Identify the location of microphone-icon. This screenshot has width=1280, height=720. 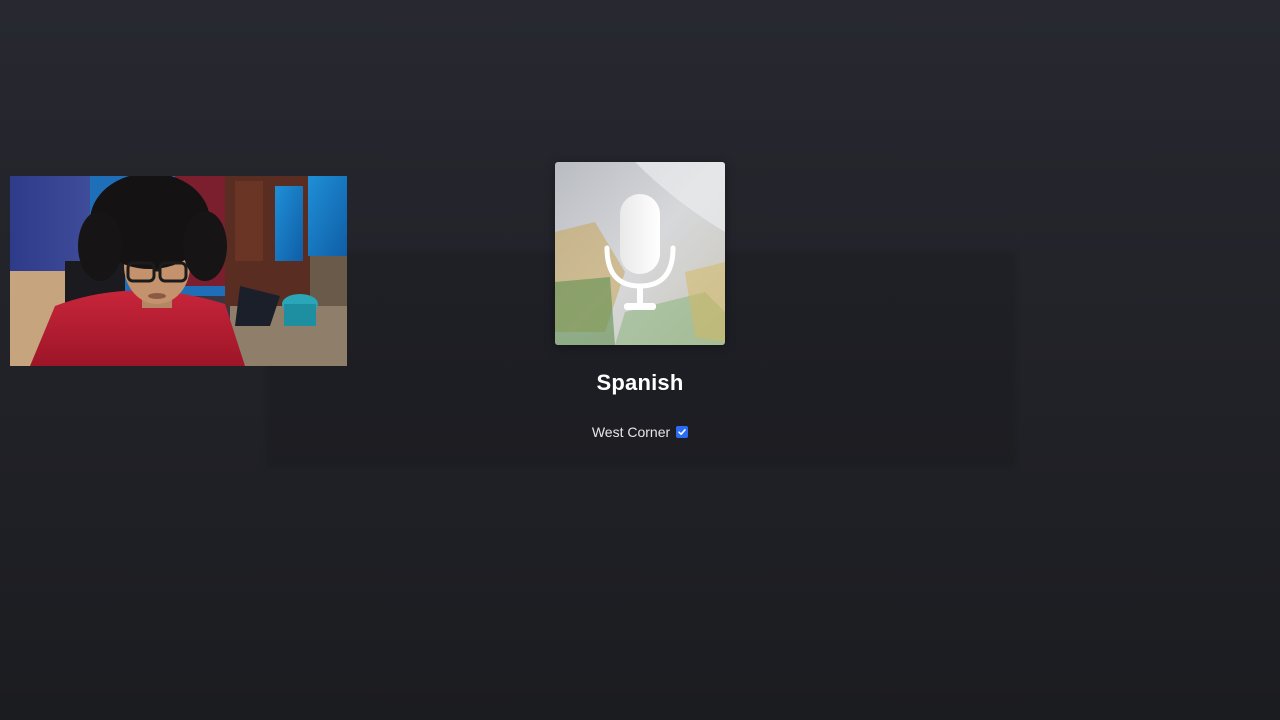
(640, 252).